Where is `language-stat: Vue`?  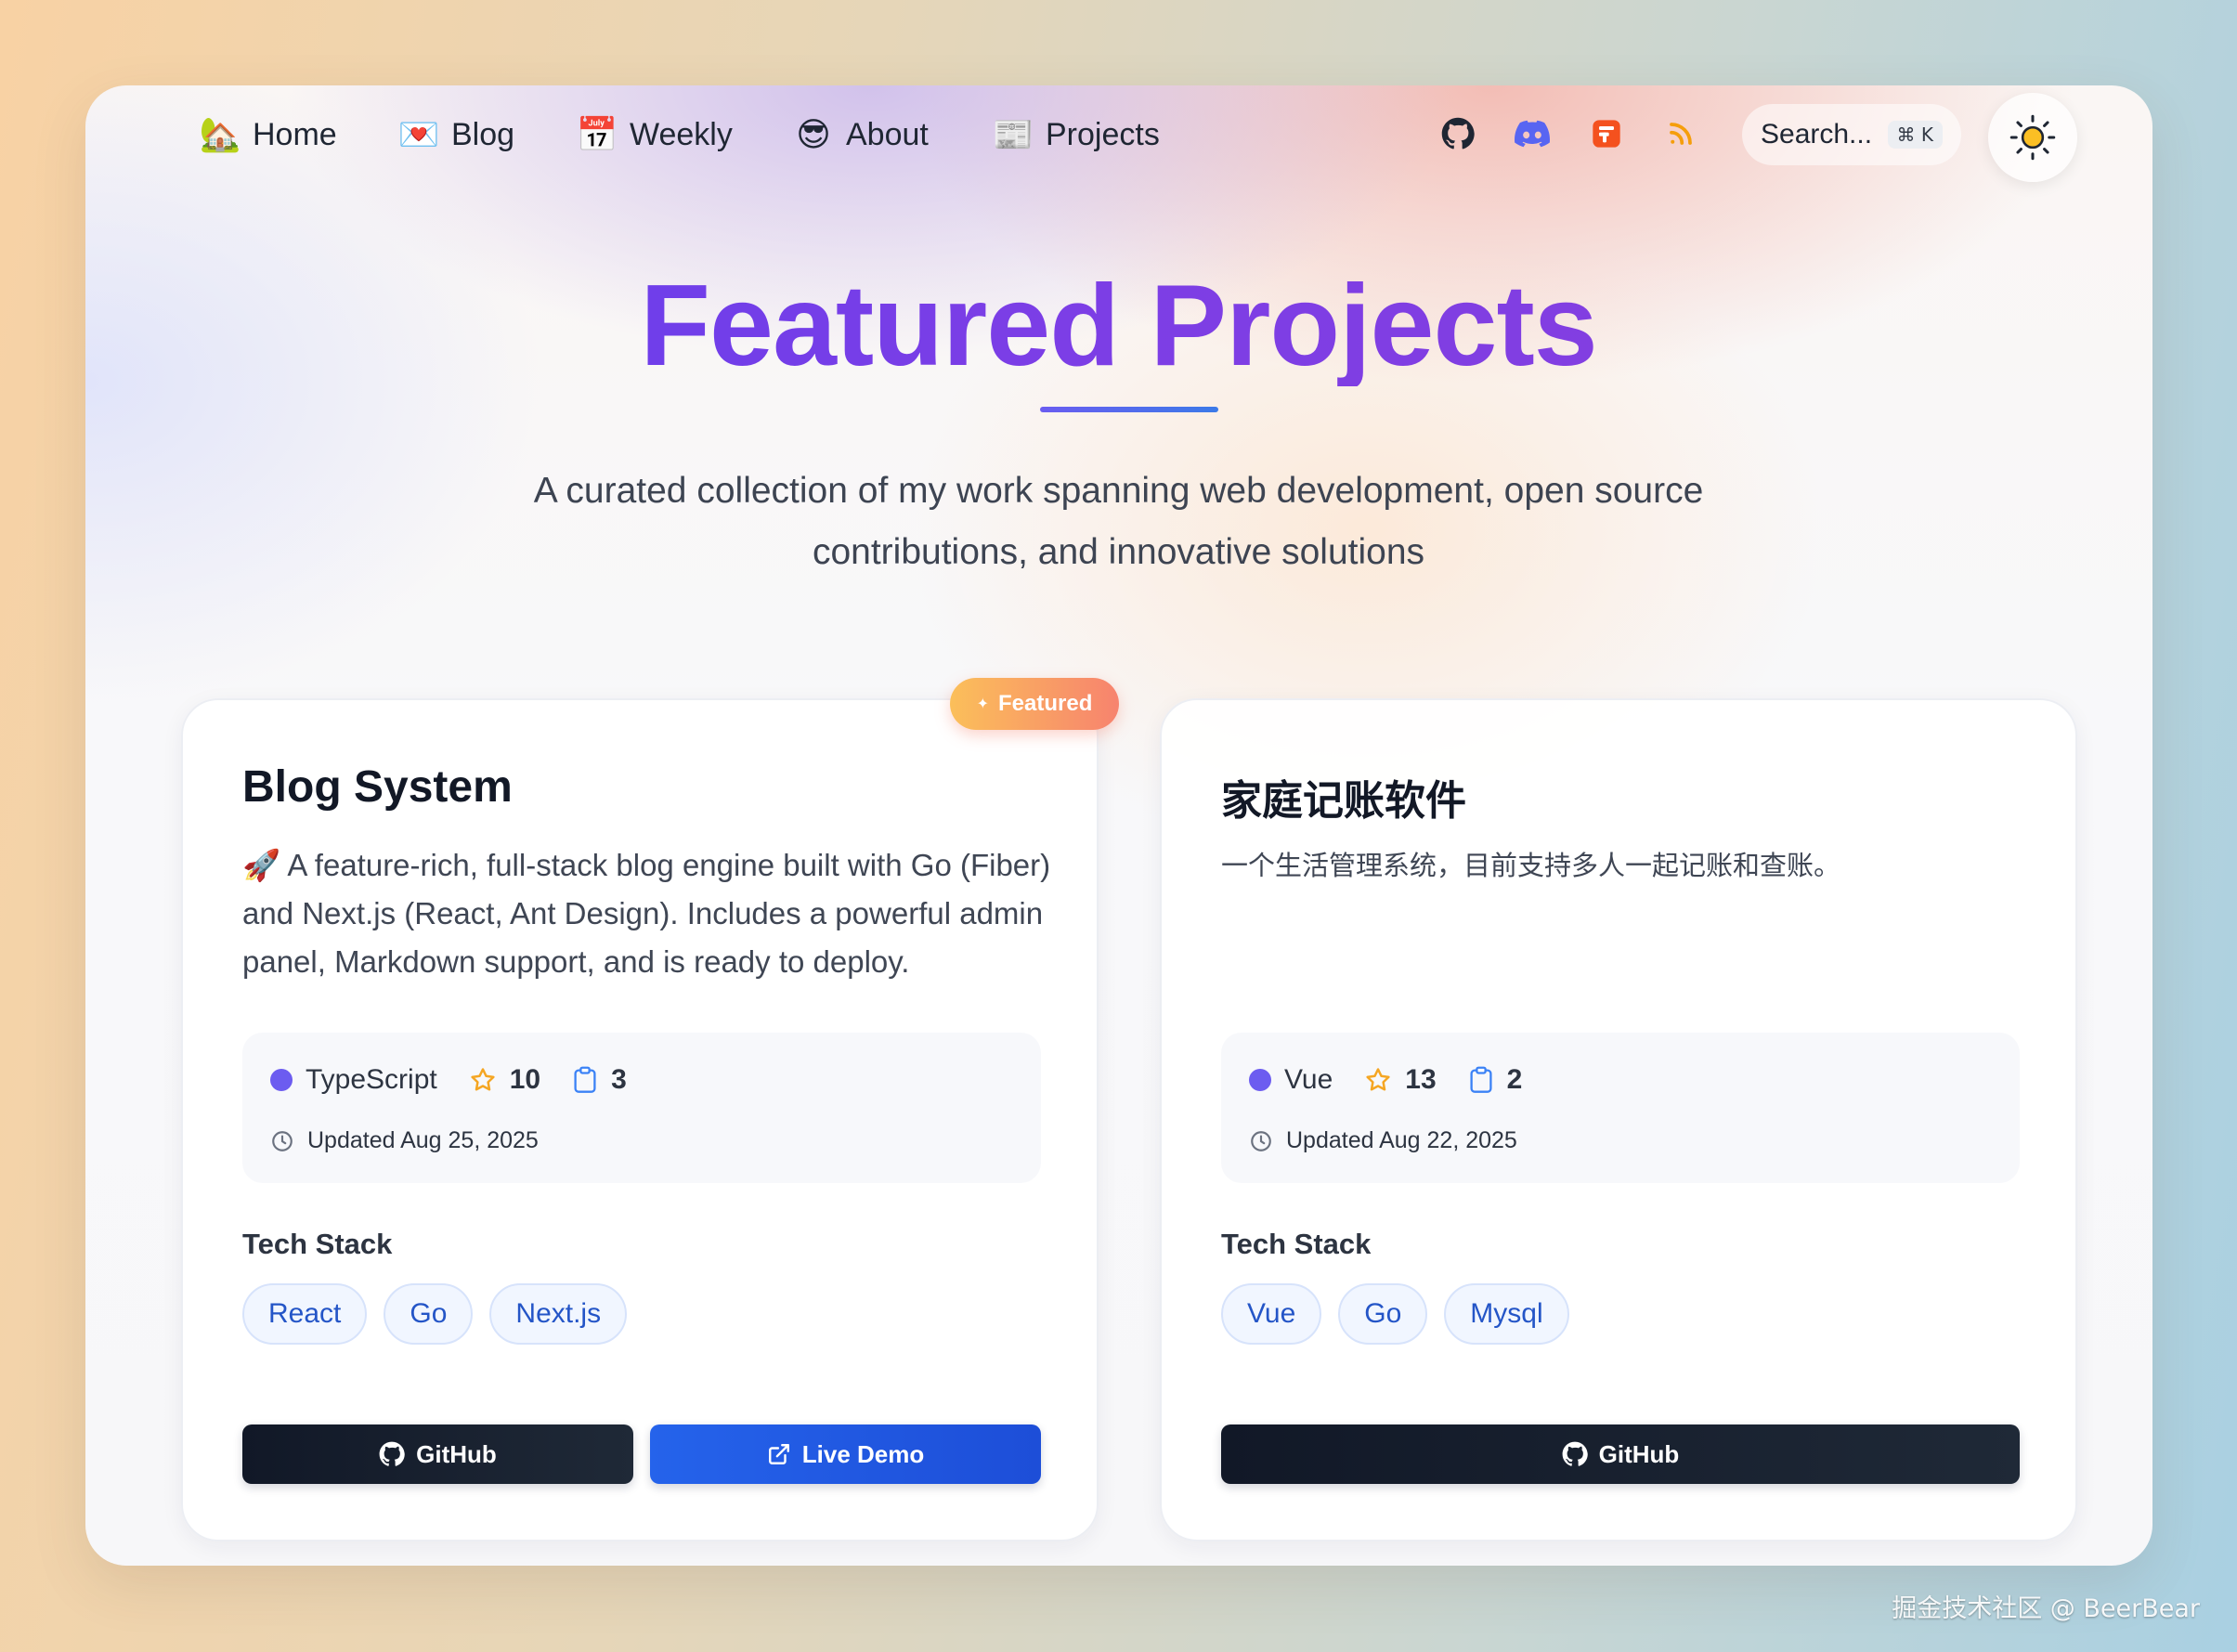 language-stat: Vue is located at coordinates (1291, 1080).